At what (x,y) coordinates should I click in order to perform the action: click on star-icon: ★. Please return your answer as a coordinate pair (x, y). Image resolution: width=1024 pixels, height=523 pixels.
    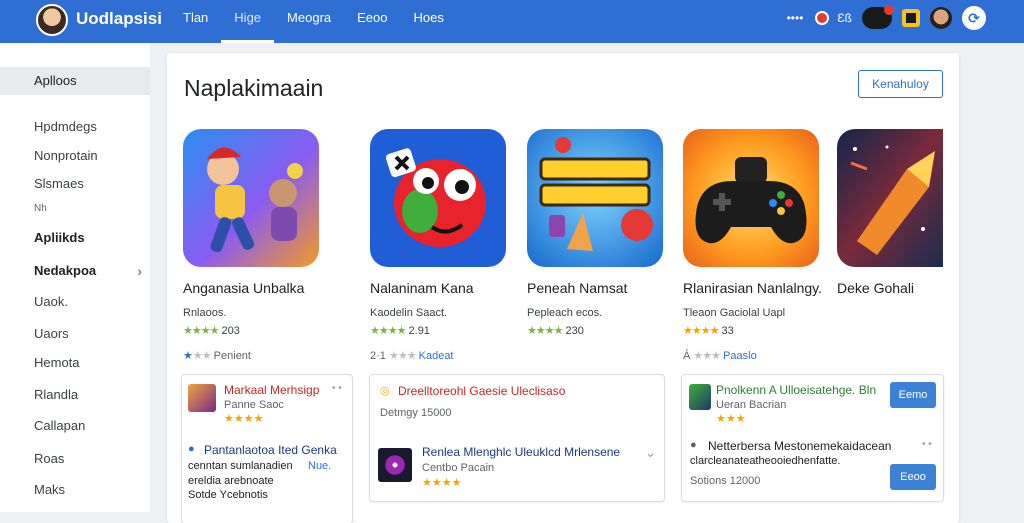
    Looking at the image, I should click on (188, 356).